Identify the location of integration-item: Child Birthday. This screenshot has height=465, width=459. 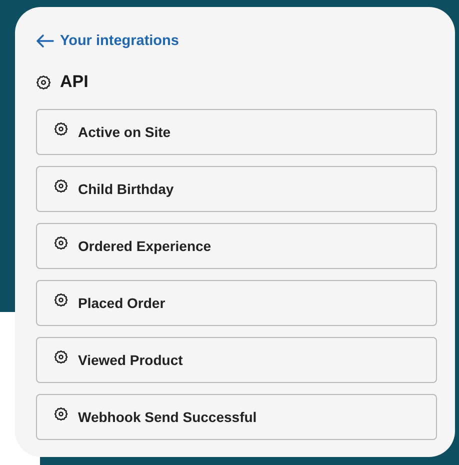
(236, 189).